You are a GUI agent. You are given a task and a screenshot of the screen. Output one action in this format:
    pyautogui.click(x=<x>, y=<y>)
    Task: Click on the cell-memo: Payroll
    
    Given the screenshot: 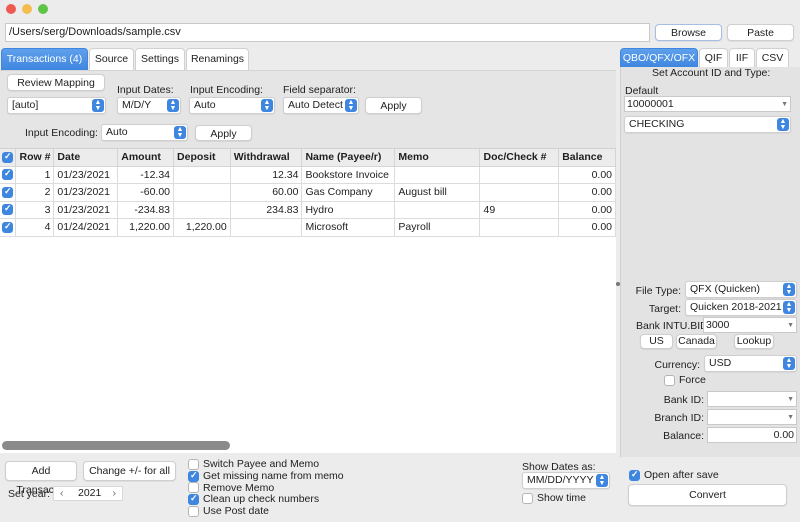 What is the action you would take?
    pyautogui.click(x=437, y=227)
    